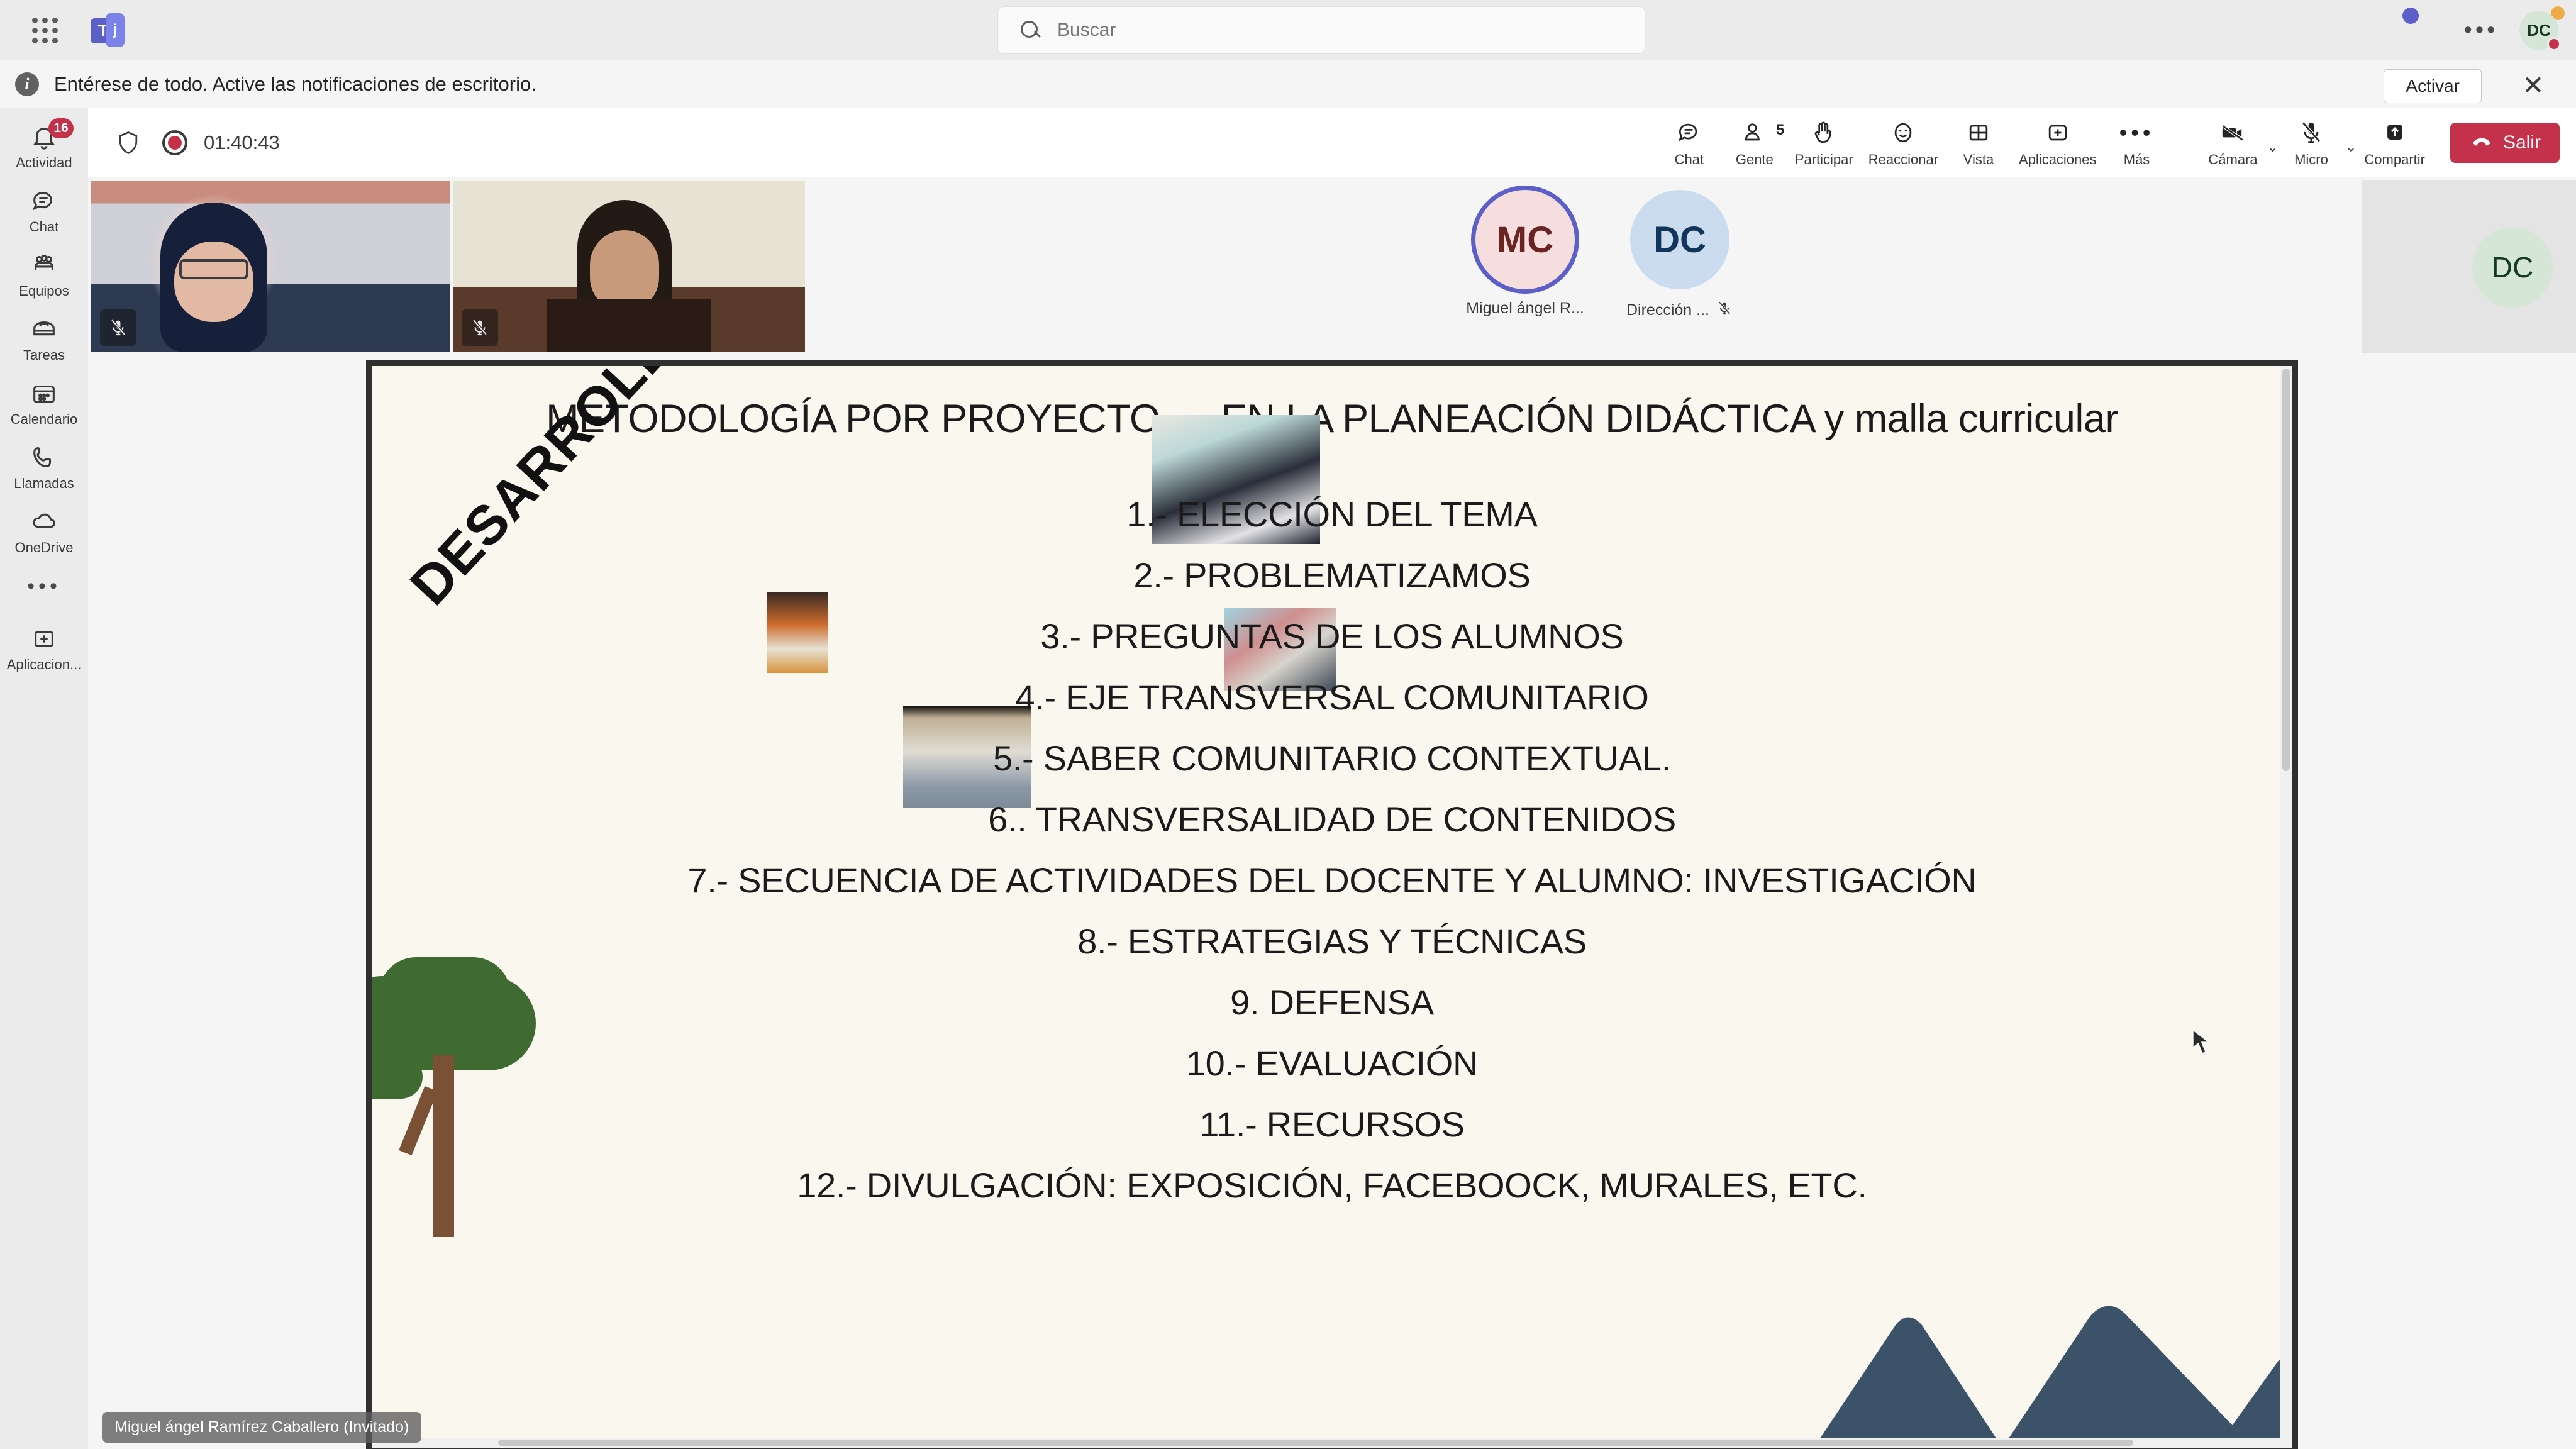  What do you see at coordinates (1903, 159) in the screenshot?
I see `button-label: Reaccionar` at bounding box center [1903, 159].